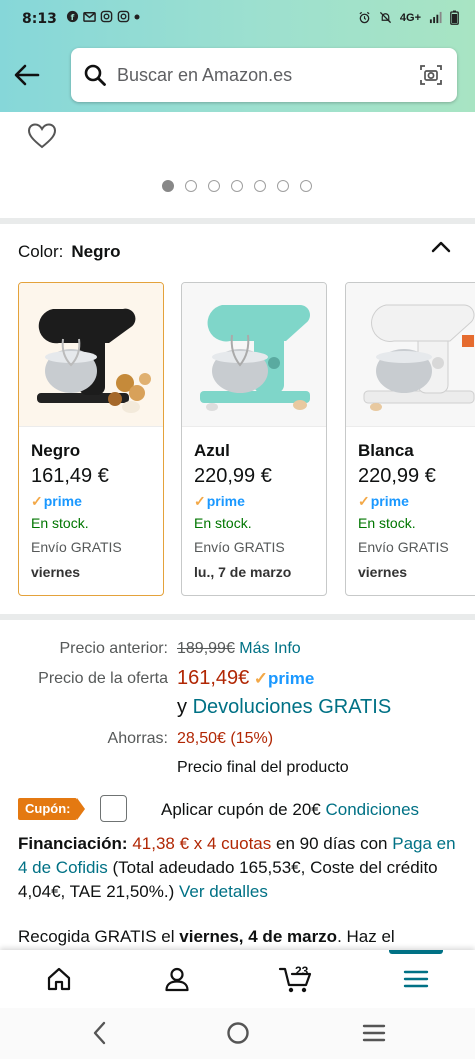  I want to click on home-icon, so click(59, 979).